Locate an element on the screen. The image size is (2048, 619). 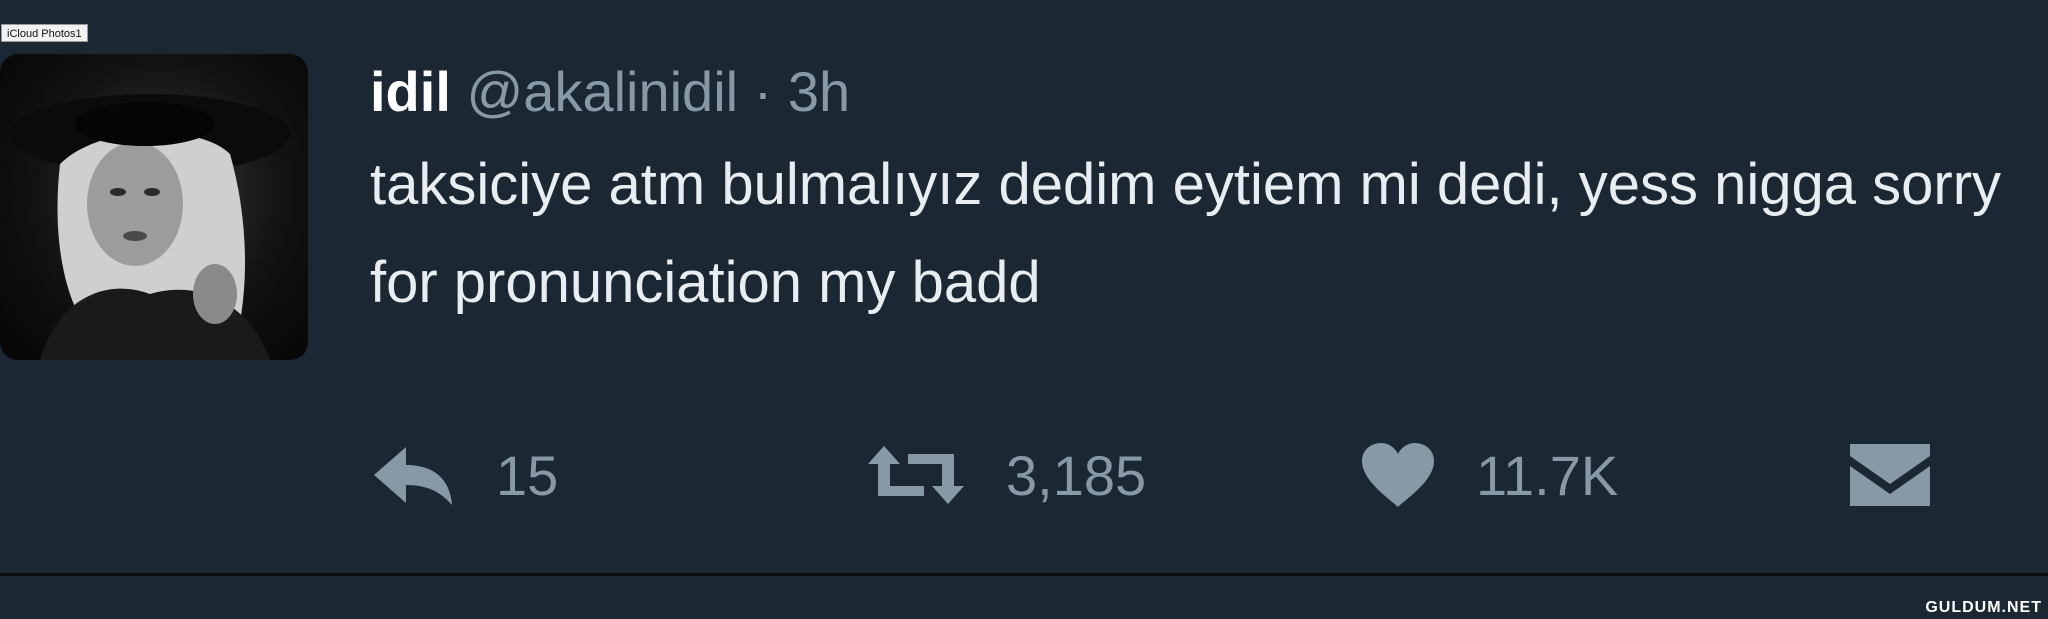
avatar is located at coordinates (154, 207).